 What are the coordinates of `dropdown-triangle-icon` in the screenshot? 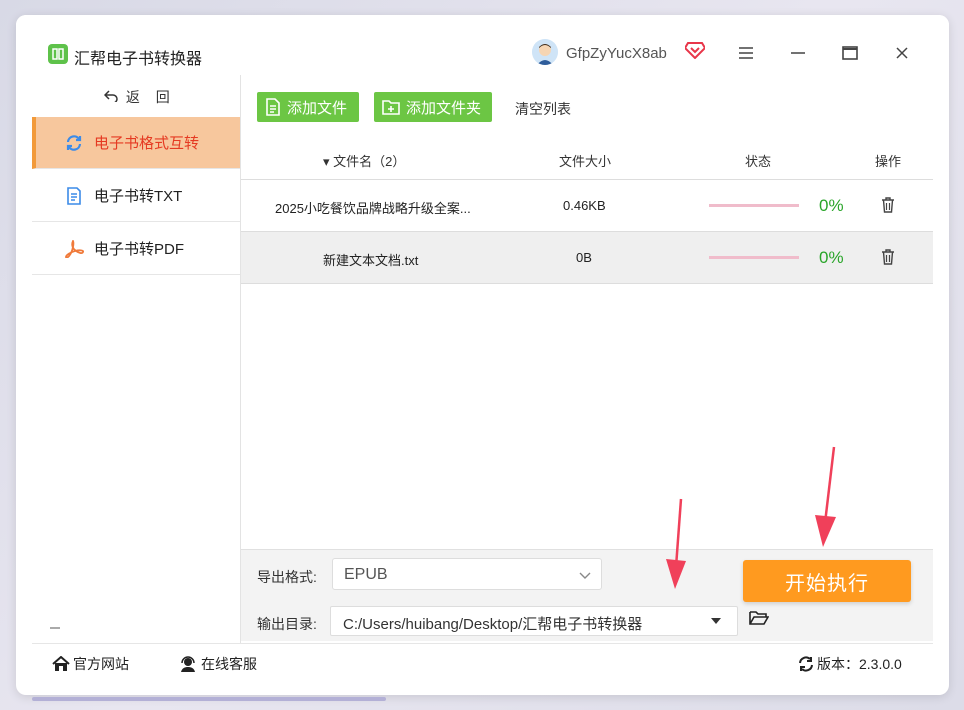 It's located at (716, 621).